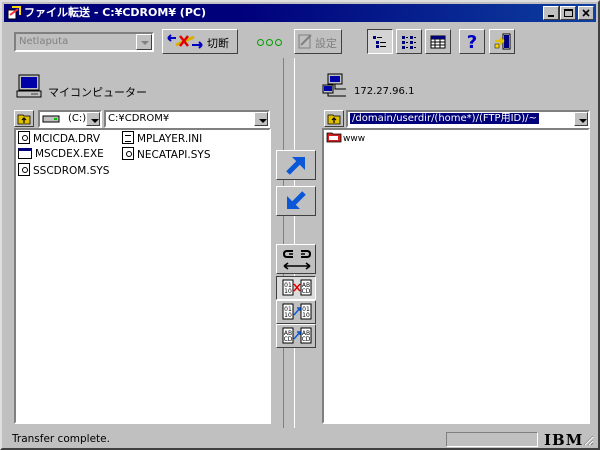 This screenshot has height=450, width=600. I want to click on upload-button, so click(296, 165).